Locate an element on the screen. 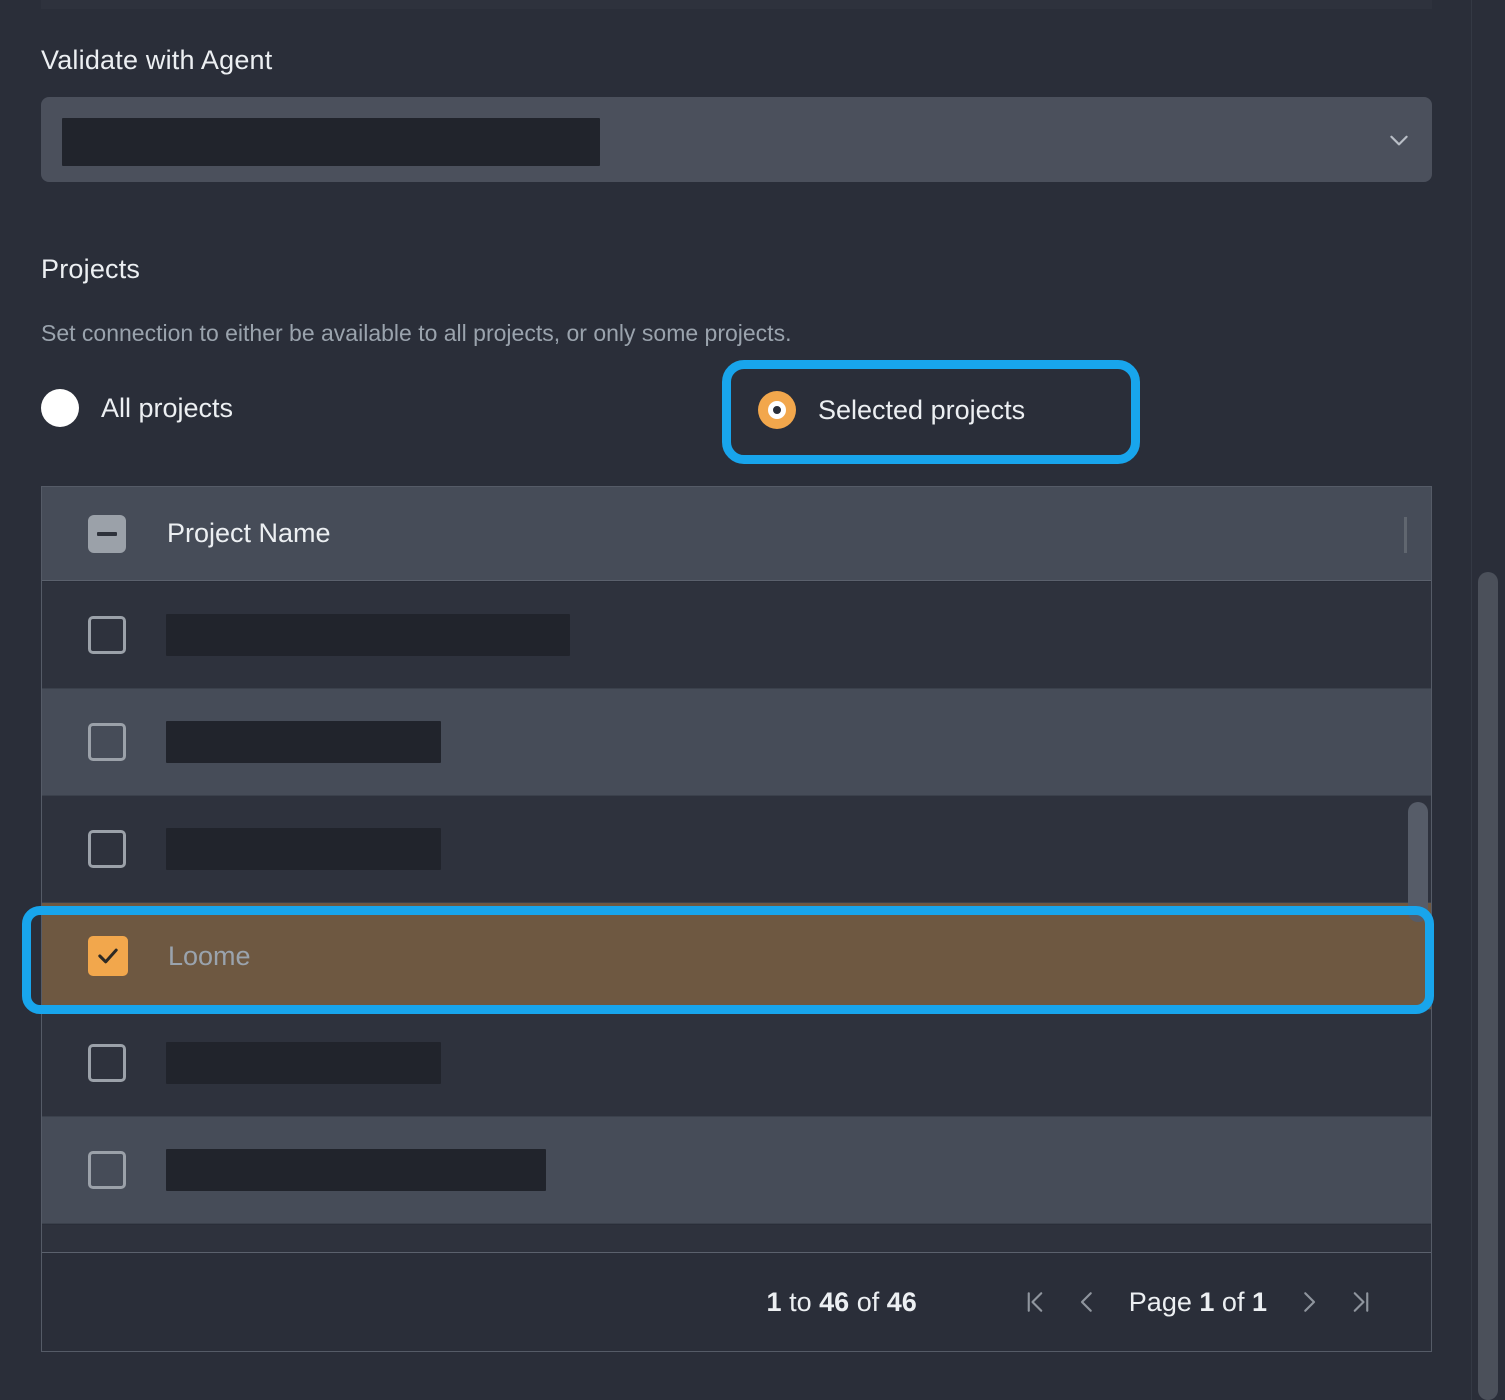 This screenshot has height=1400, width=1505. page-vertical-scrollbar is located at coordinates (1488, 700).